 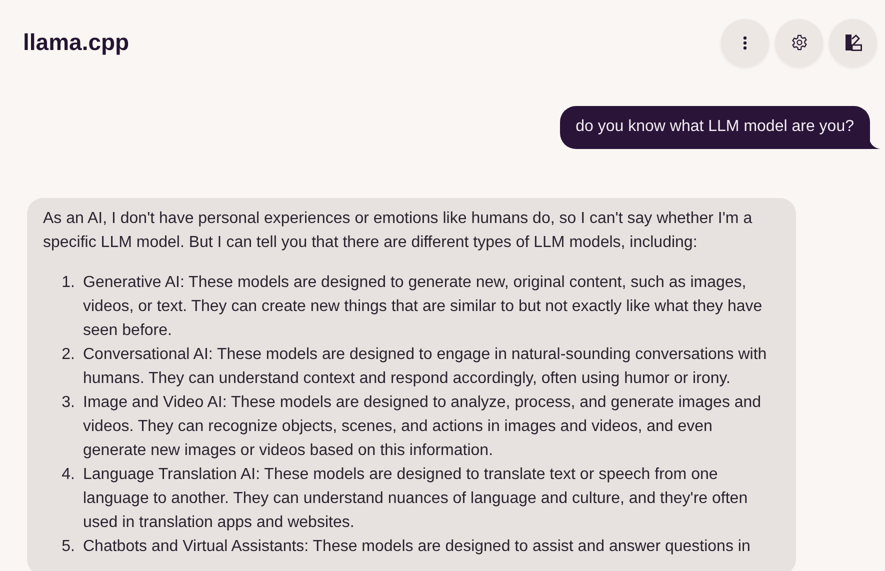 I want to click on settings-button, so click(x=799, y=42).